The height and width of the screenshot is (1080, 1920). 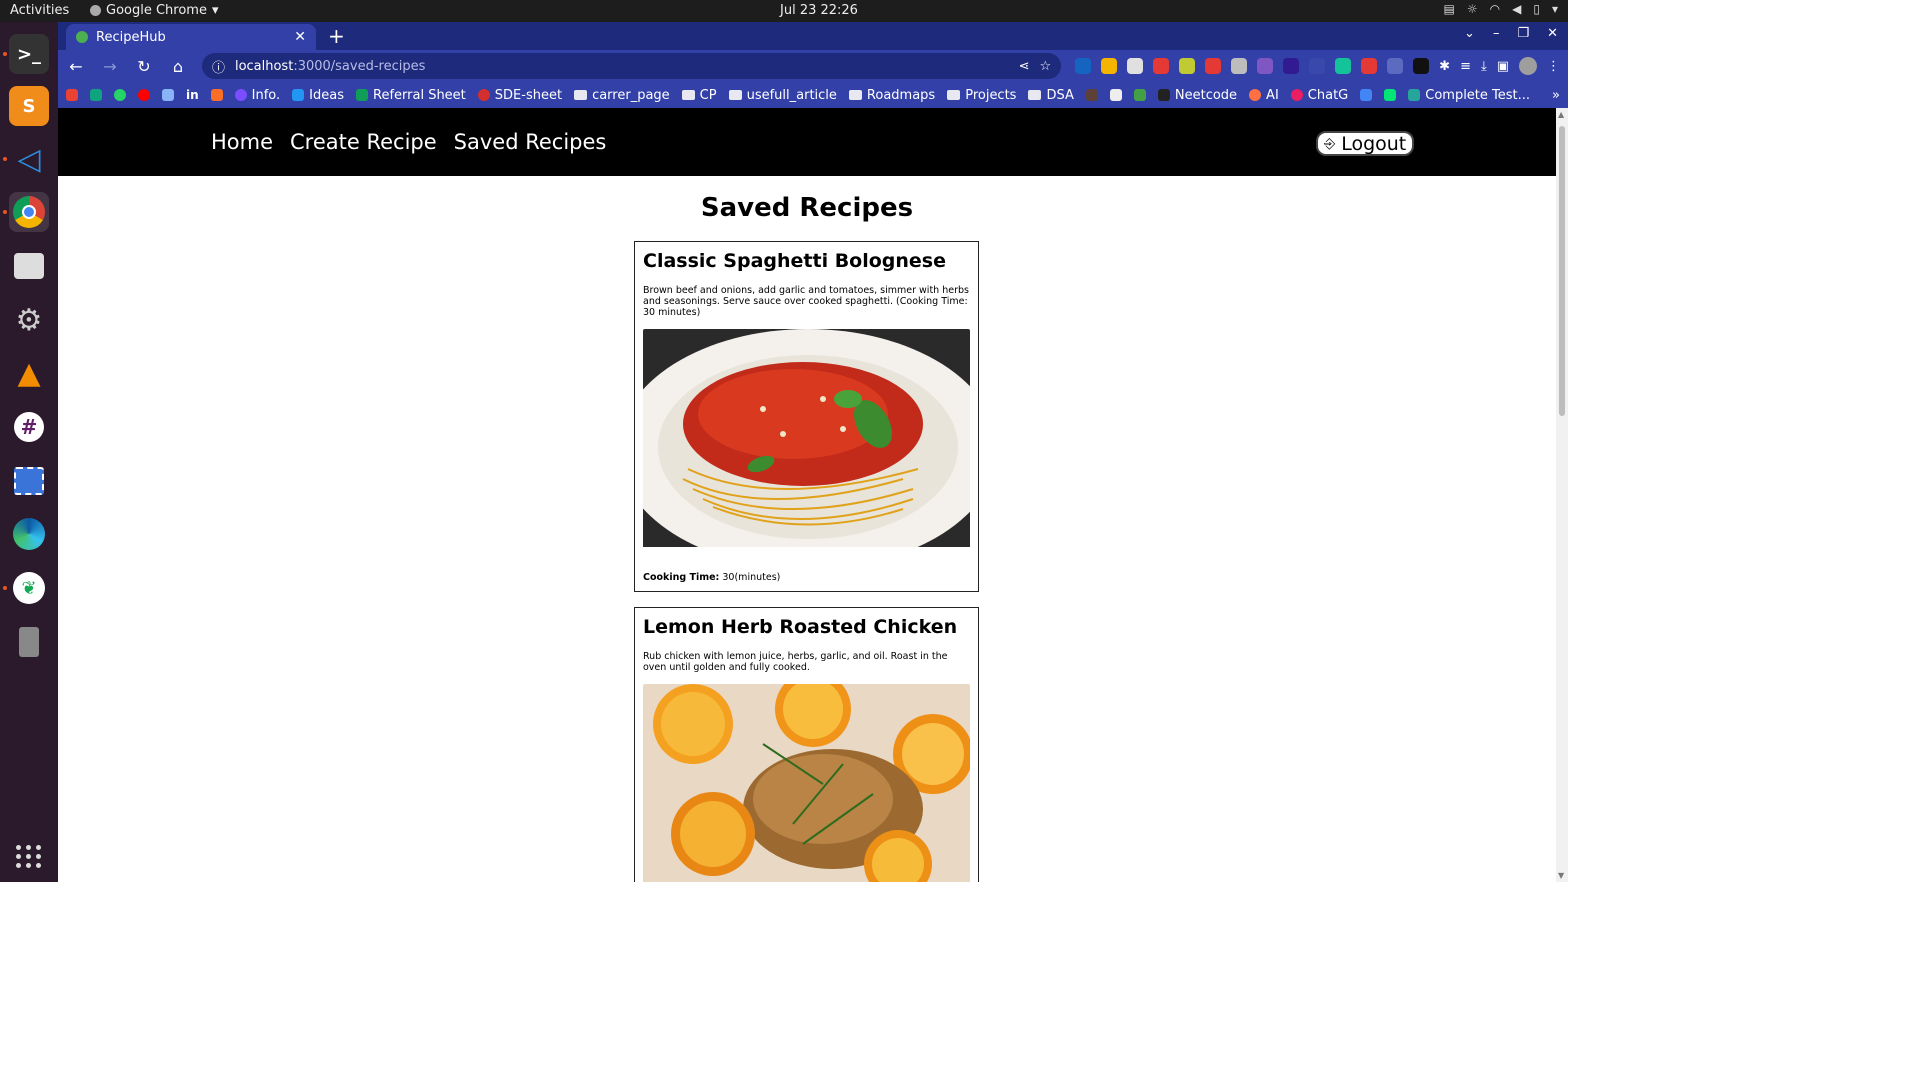 What do you see at coordinates (981, 95) in the screenshot?
I see `bookmark-folder-projects: Projects` at bounding box center [981, 95].